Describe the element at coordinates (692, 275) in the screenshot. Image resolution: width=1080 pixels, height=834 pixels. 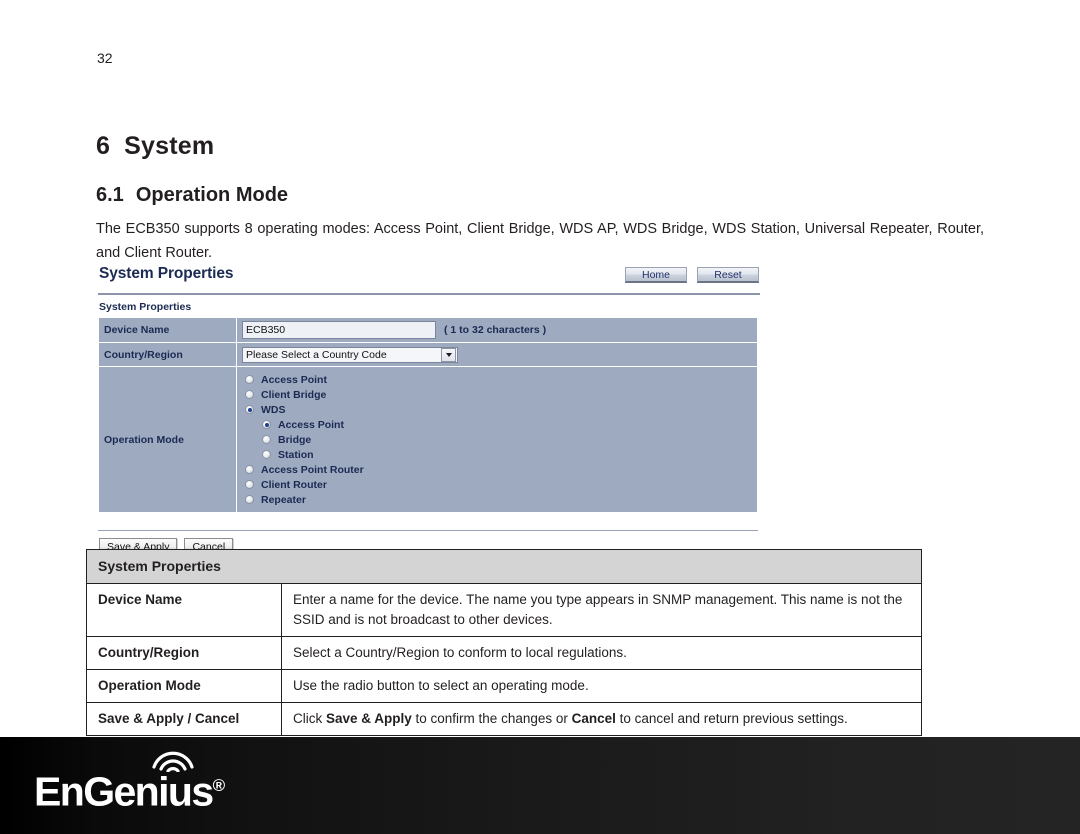
I see `webui-top-button-group: Home Reset` at that location.